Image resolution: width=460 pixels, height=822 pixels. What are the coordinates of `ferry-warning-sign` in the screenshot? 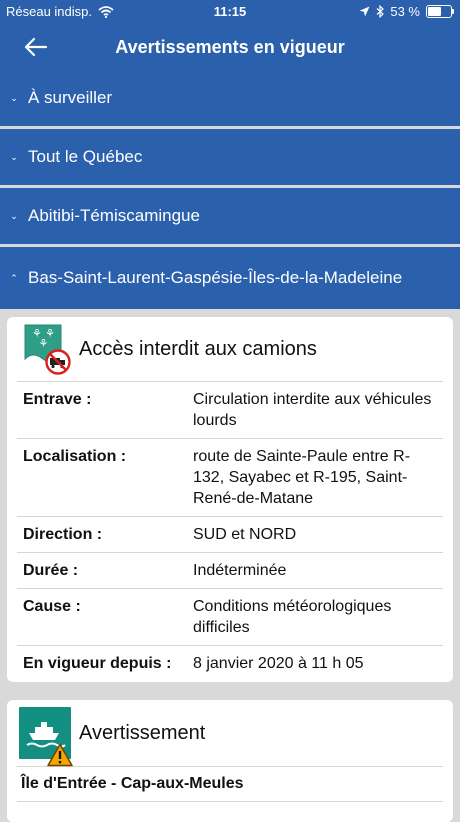 It's located at (47, 736).